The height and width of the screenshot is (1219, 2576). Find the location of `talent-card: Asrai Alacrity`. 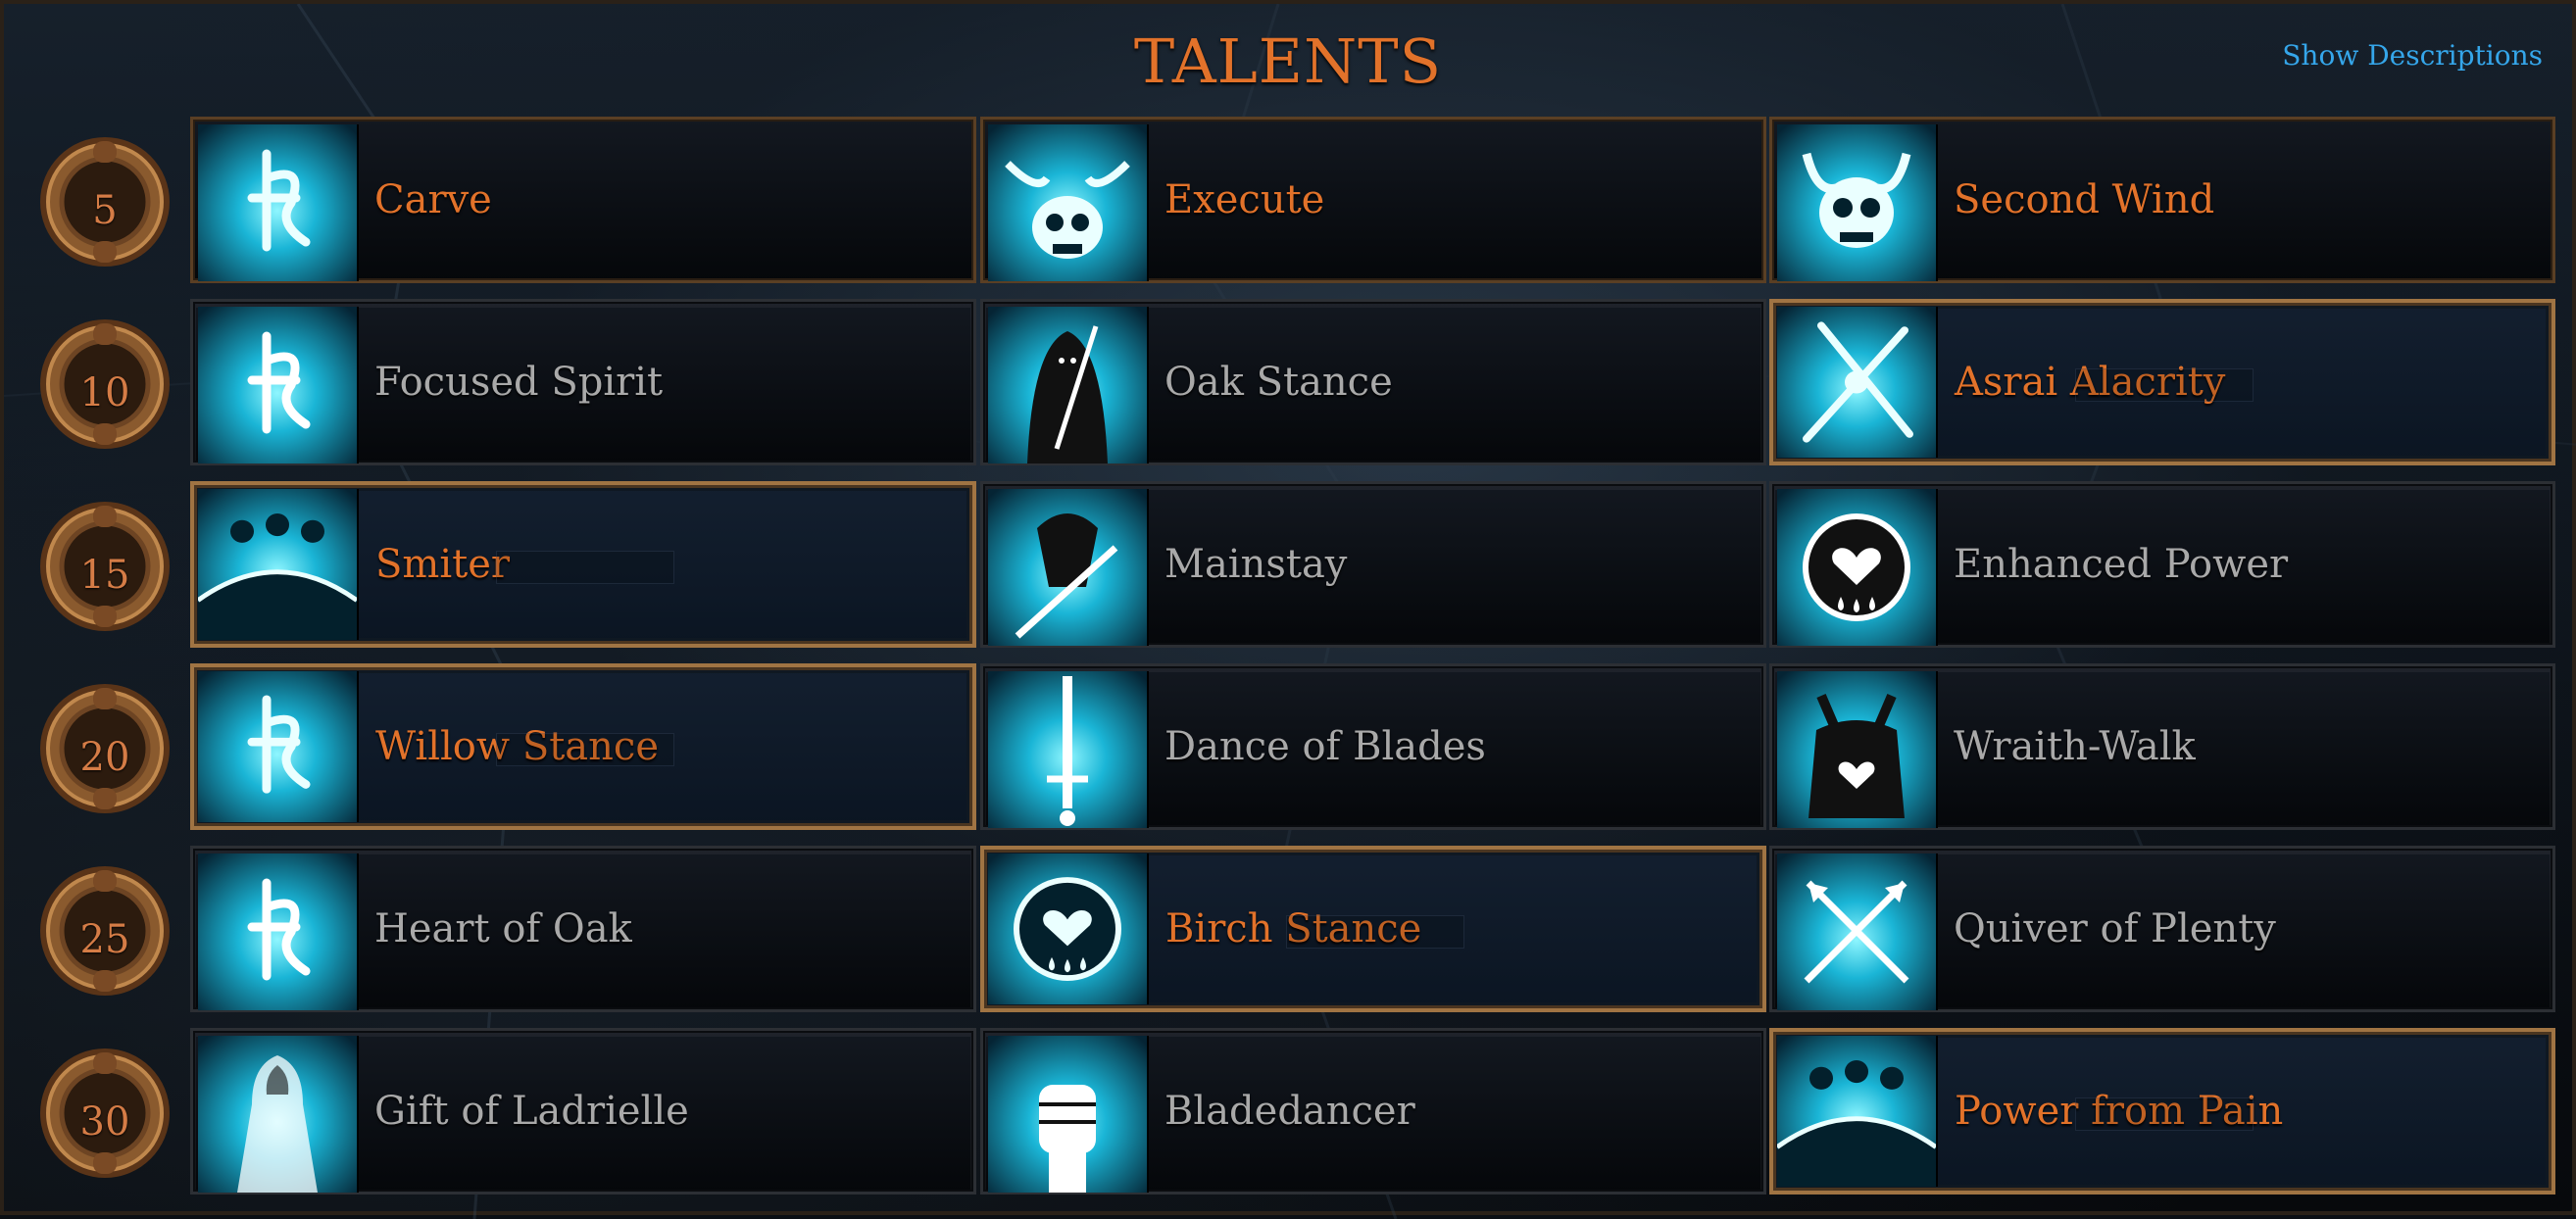

talent-card: Asrai Alacrity is located at coordinates (2162, 382).